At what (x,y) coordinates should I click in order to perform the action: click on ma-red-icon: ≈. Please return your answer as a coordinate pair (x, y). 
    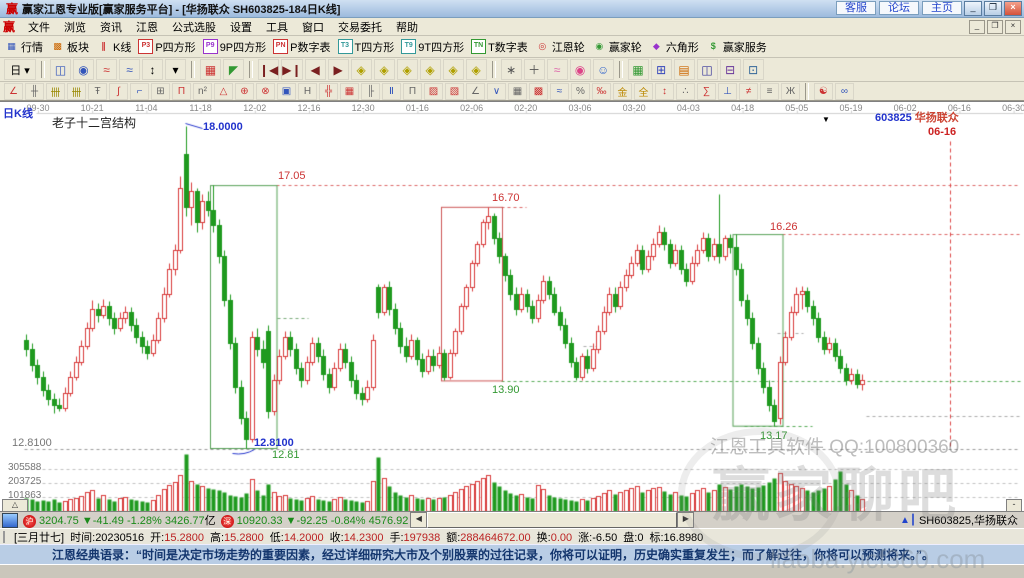
    Looking at the image, I should click on (106, 69).